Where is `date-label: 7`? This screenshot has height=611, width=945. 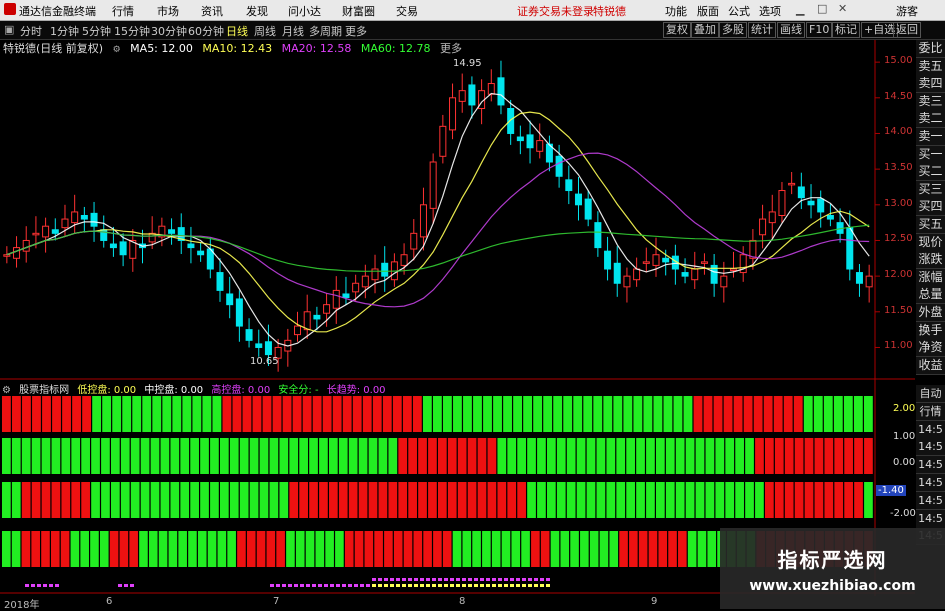
date-label: 7 is located at coordinates (276, 601).